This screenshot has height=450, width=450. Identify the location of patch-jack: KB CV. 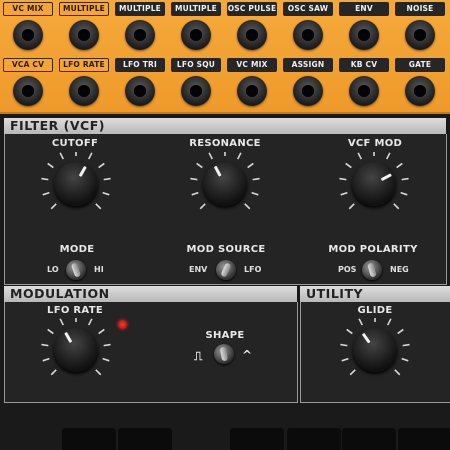
(365, 86).